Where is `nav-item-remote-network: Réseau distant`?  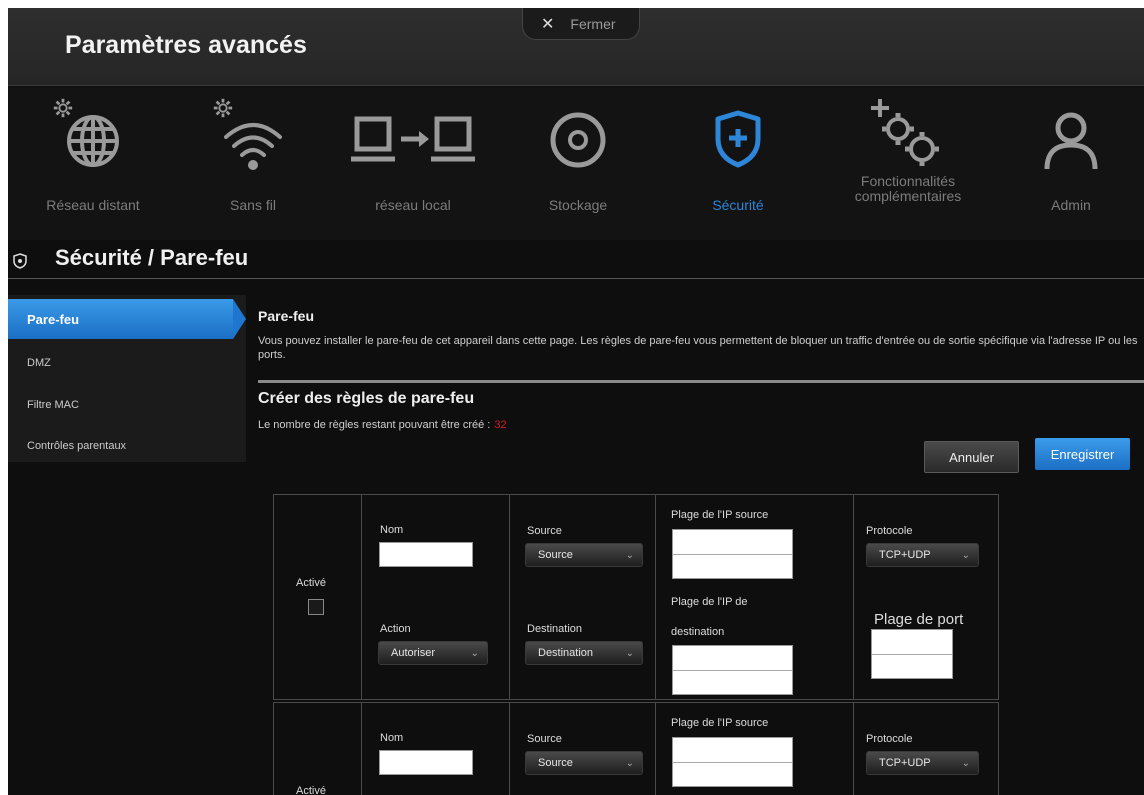
nav-item-remote-network: Réseau distant is located at coordinates (93, 162).